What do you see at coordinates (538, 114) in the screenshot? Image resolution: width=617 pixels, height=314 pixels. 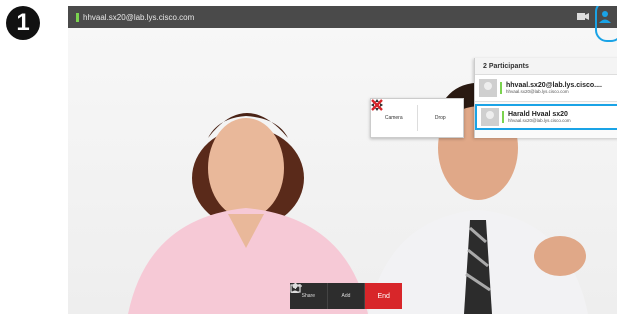 I see `participant-name: Harald Hvaal sx20` at bounding box center [538, 114].